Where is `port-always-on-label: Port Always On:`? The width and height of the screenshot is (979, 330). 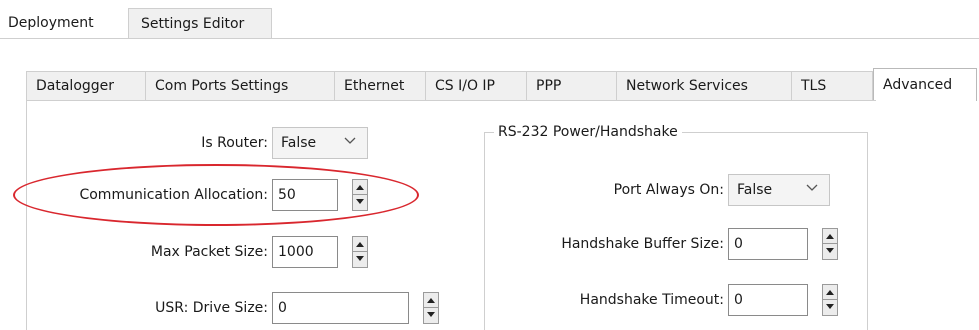
port-always-on-label: Port Always On: is located at coordinates (668, 190).